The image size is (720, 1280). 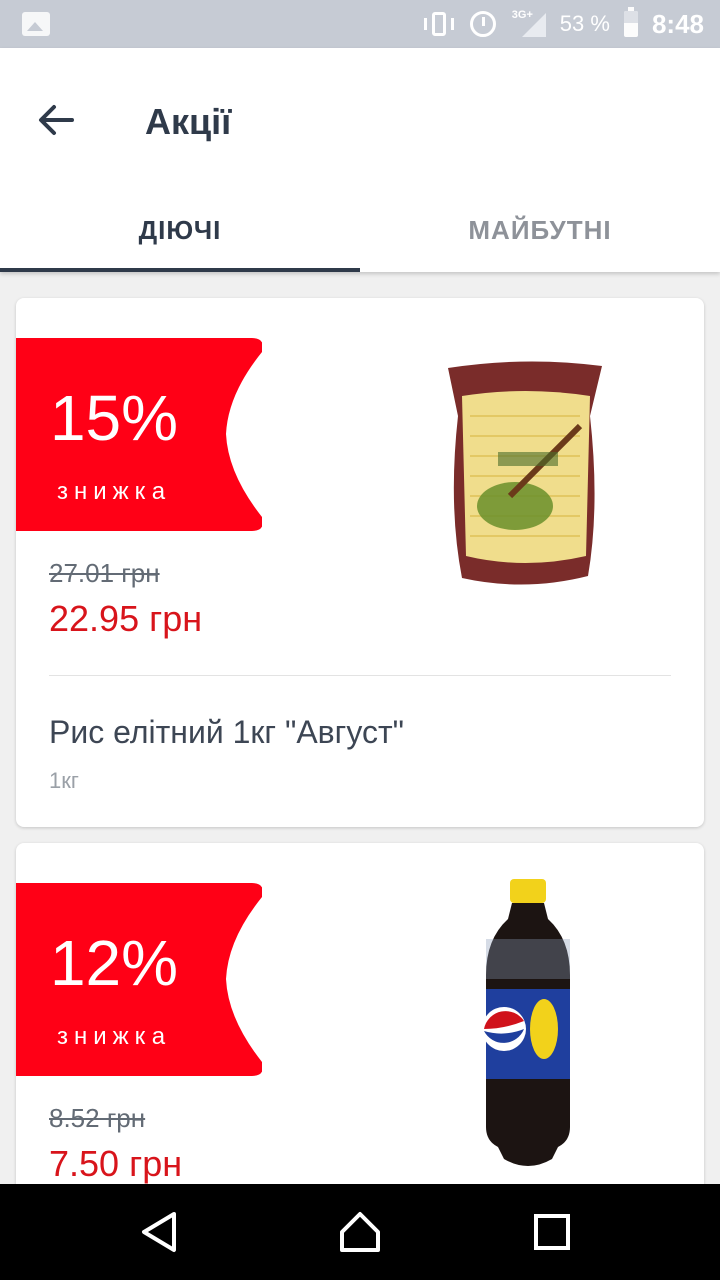 What do you see at coordinates (584, 23) in the screenshot?
I see `battery-percent: 53 %` at bounding box center [584, 23].